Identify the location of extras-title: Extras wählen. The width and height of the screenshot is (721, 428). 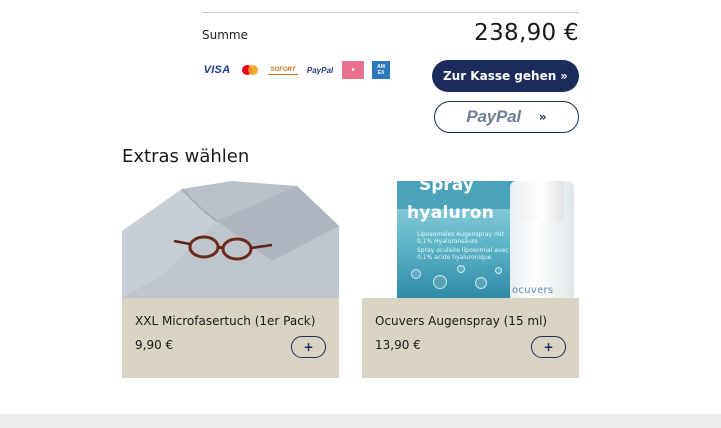
(186, 156).